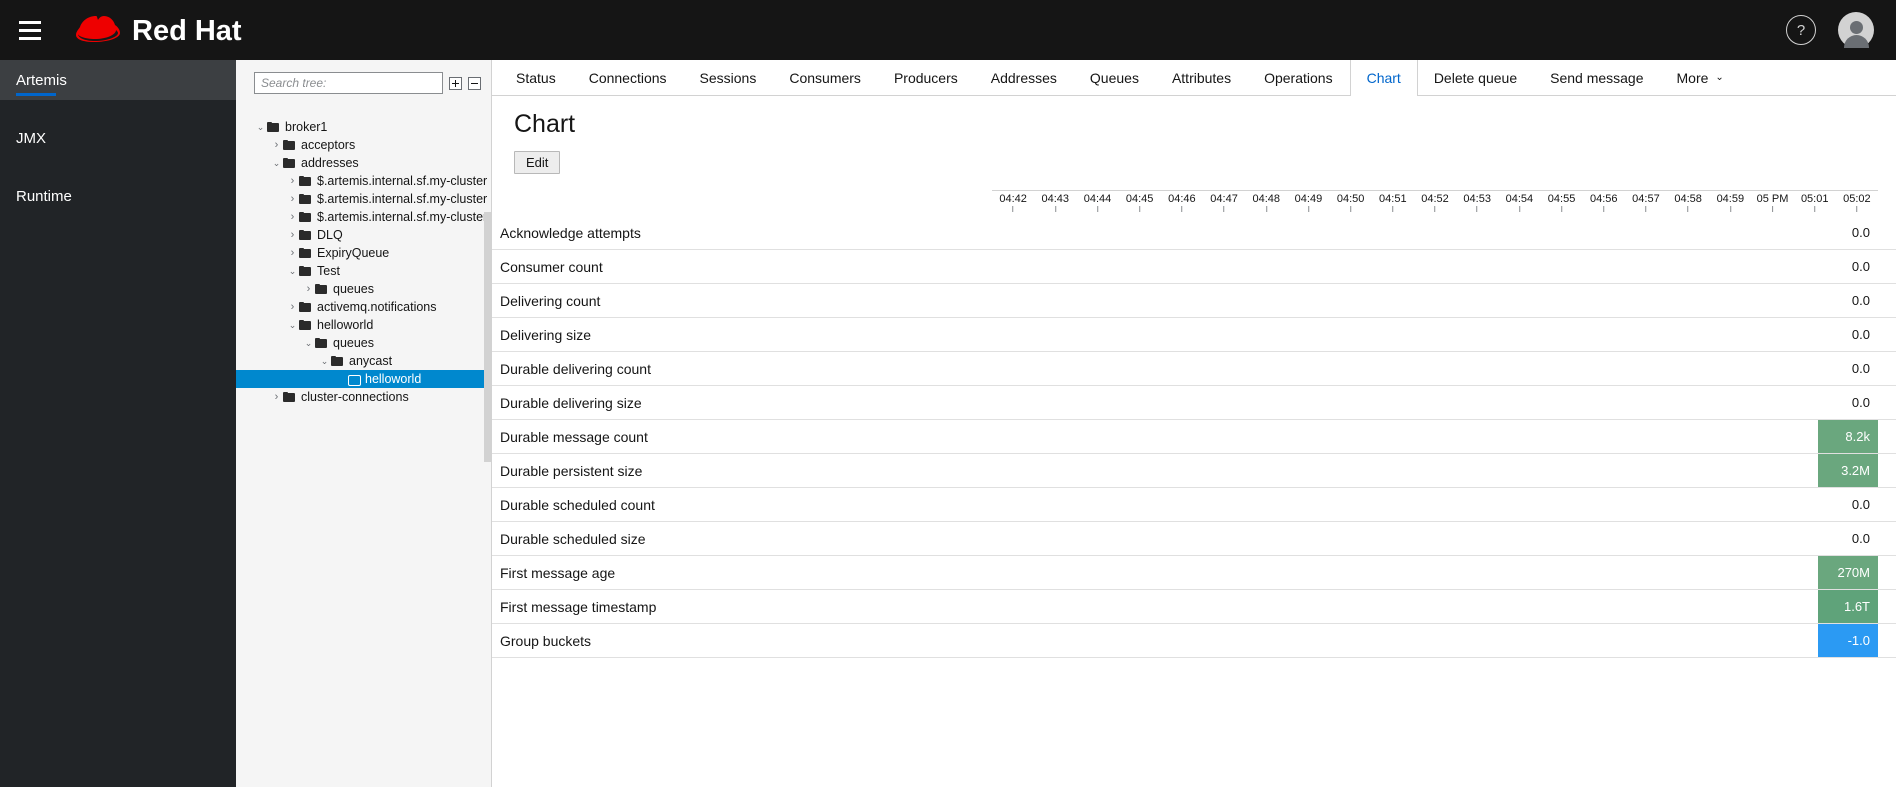 The image size is (1896, 787). I want to click on edit-button: Edit, so click(537, 162).